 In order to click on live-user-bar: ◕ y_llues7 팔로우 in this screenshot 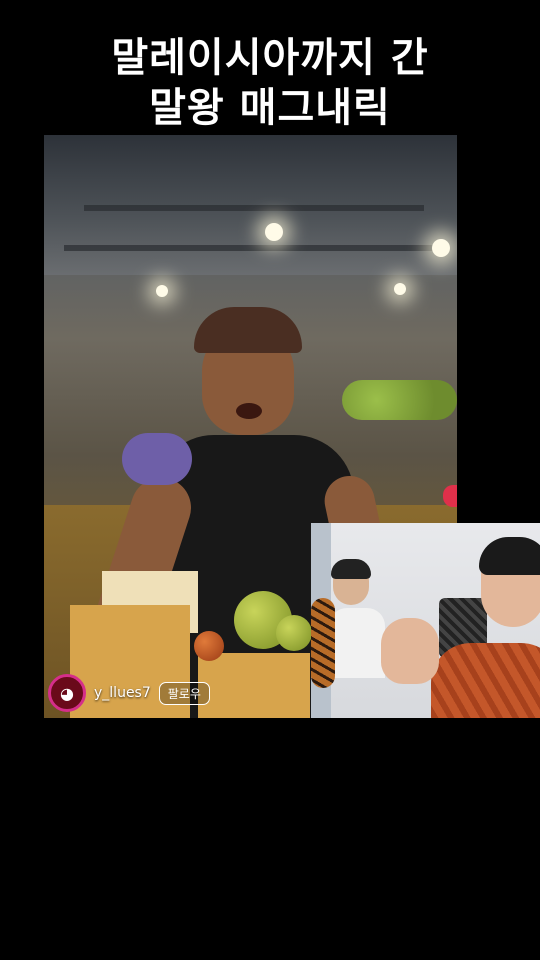, I will do `click(129, 693)`.